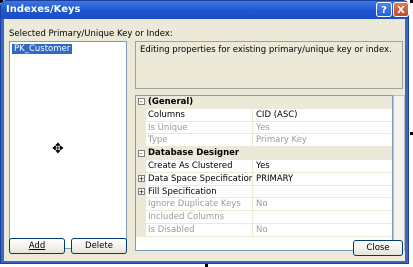  I want to click on property-row: Included Columns, so click(264, 217).